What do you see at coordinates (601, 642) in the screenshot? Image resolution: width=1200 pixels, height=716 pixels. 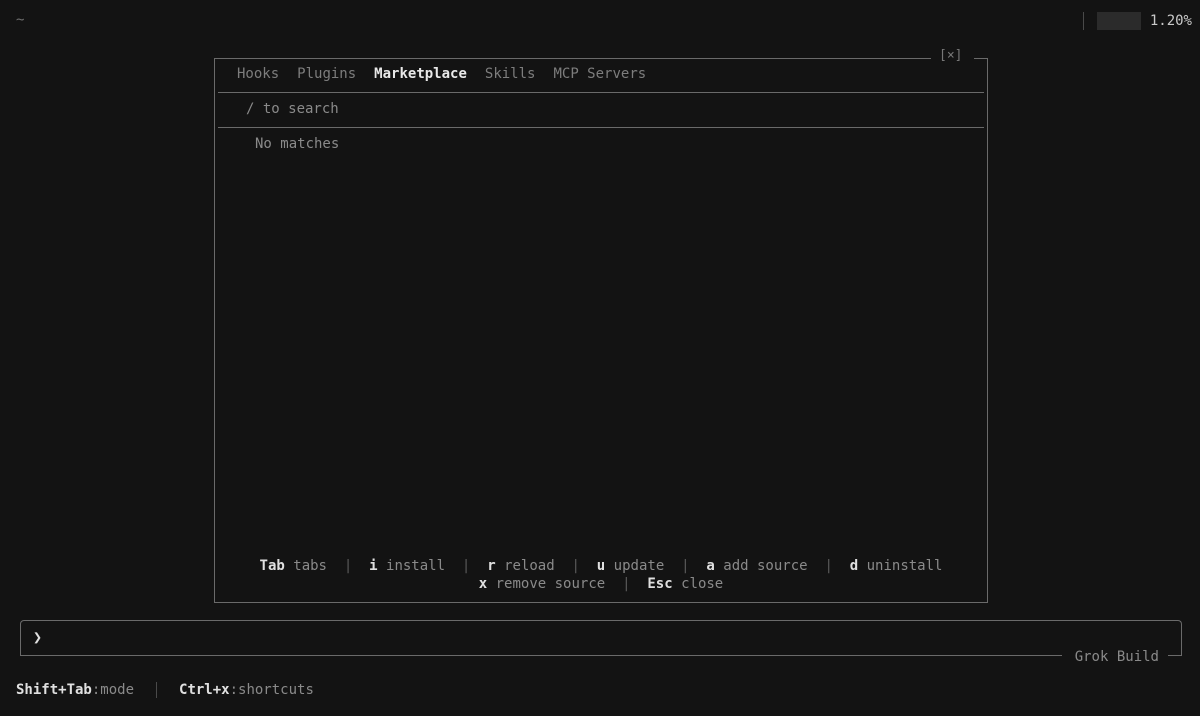 I see `prompt-input: ❯ Grok Build` at bounding box center [601, 642].